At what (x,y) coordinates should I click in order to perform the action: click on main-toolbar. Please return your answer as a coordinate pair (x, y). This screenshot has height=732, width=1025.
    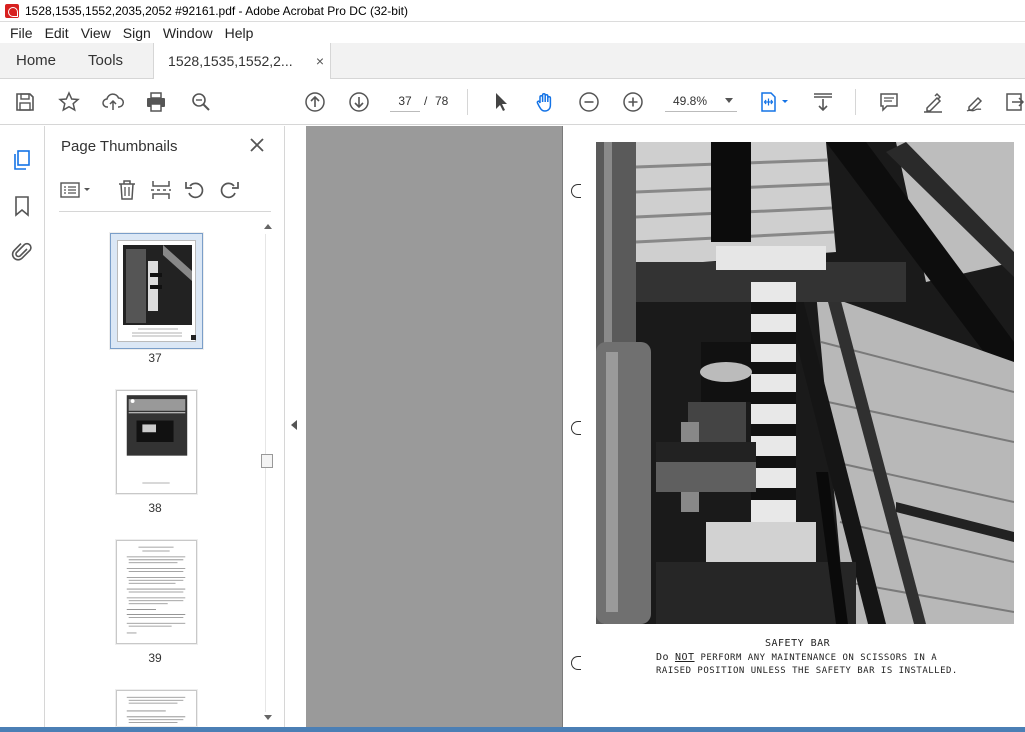
    Looking at the image, I should click on (512, 102).